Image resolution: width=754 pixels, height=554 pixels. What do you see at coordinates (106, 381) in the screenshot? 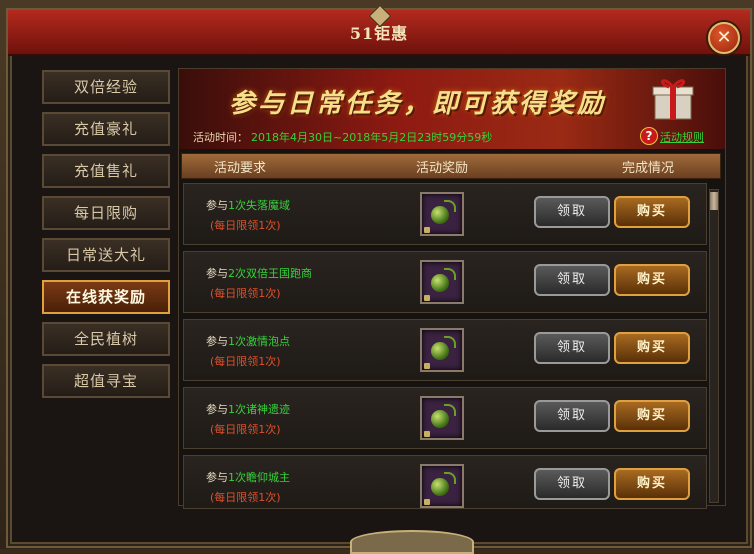
I see `sidebar-item-treasure-hunt: 超值寻宝` at bounding box center [106, 381].